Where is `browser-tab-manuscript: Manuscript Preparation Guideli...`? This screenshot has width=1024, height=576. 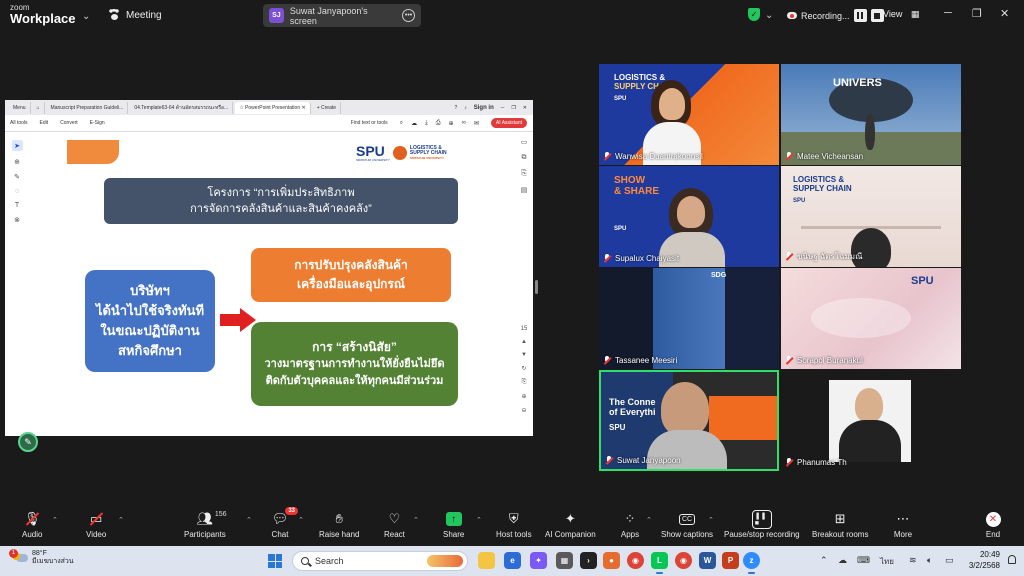 browser-tab-manuscript: Manuscript Preparation Guideli... is located at coordinates (88, 107).